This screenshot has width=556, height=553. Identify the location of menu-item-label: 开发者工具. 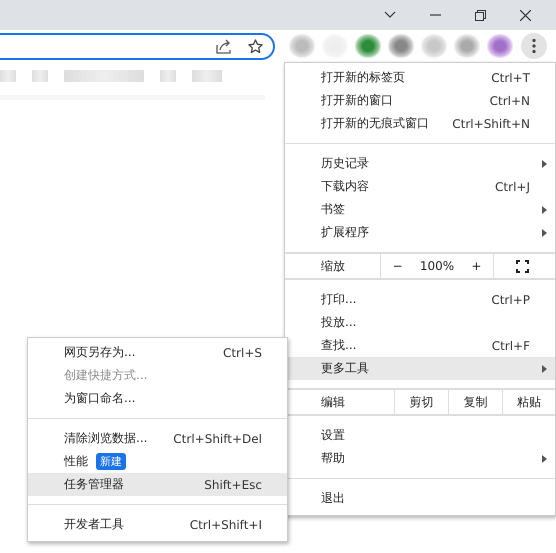
(94, 524).